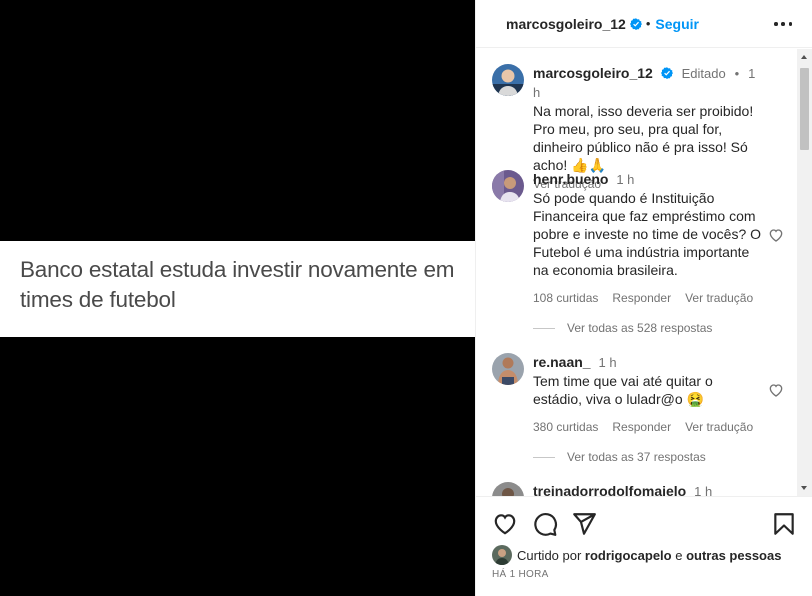 This screenshot has width=812, height=596. What do you see at coordinates (551, 555) in the screenshot?
I see `liked-by-prefix: Curtido por` at bounding box center [551, 555].